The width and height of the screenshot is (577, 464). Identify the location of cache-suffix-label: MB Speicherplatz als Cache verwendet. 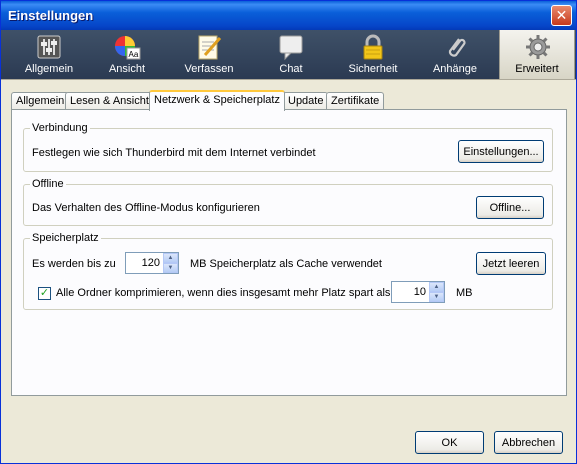
(286, 264).